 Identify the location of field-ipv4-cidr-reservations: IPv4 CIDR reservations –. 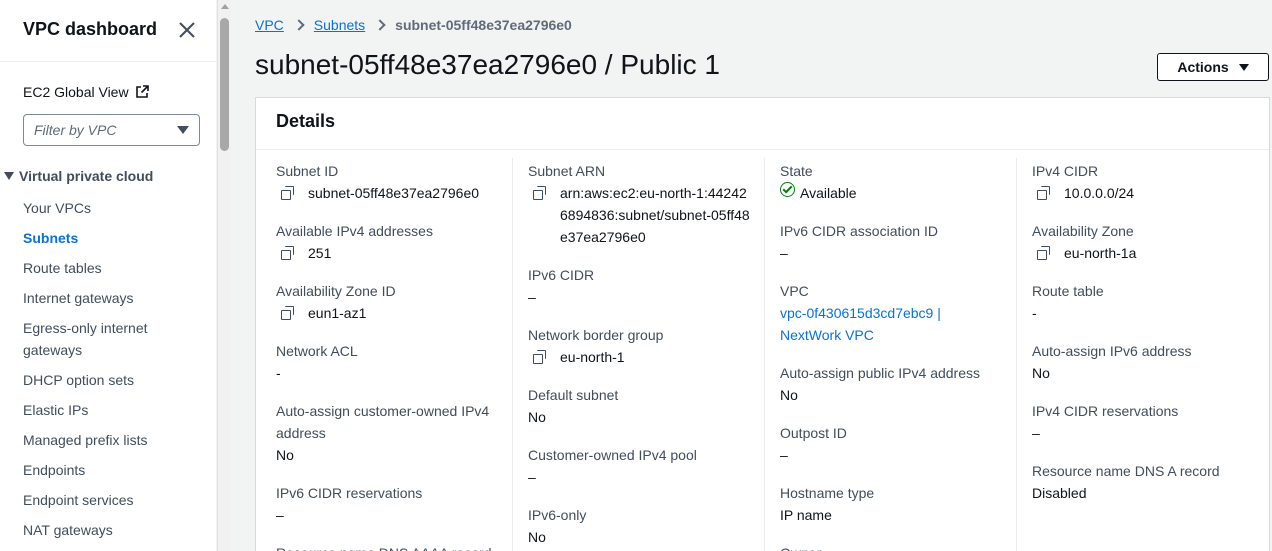
(1147, 422).